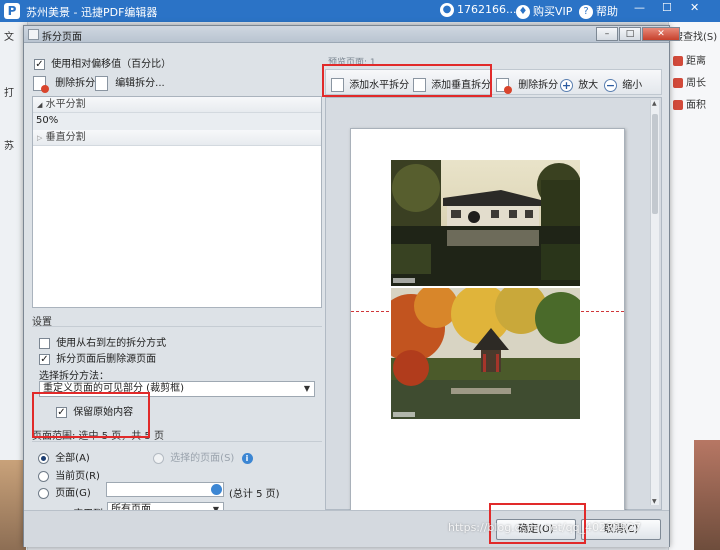 This screenshot has height=550, width=720. What do you see at coordinates (177, 320) in the screenshot?
I see `settings-section-header: 设置` at bounding box center [177, 320].